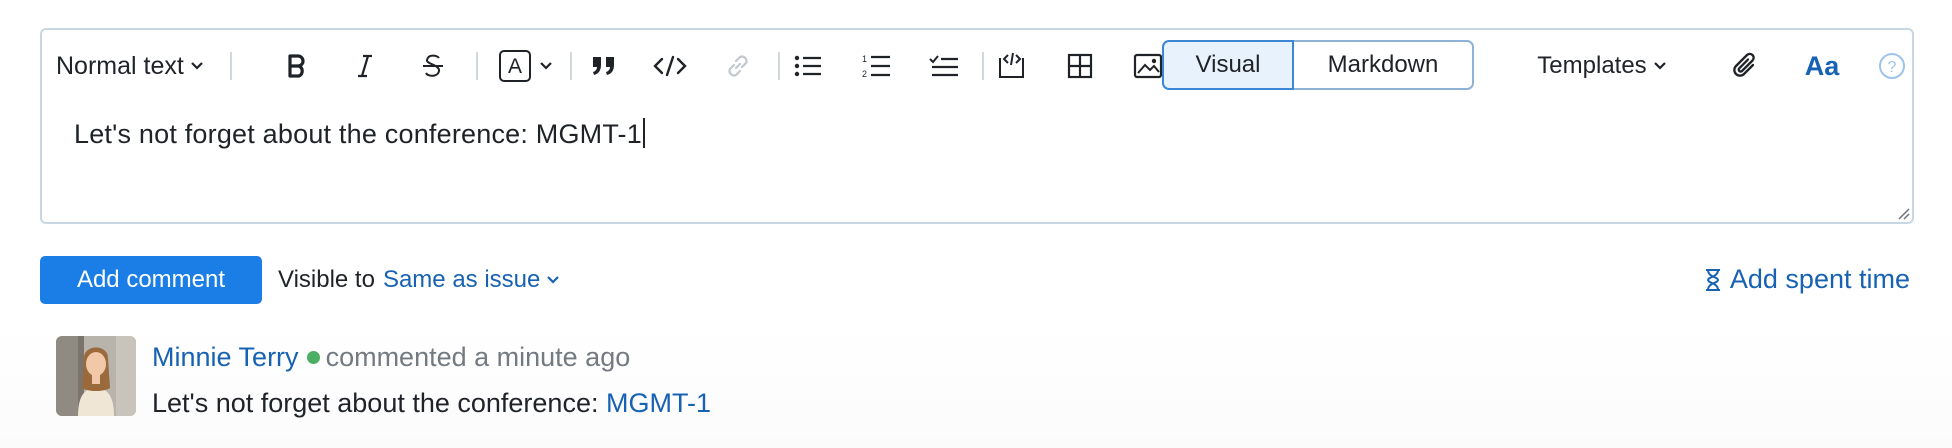 Image resolution: width=1952 pixels, height=448 pixels. I want to click on strikethrough-button, so click(433, 66).